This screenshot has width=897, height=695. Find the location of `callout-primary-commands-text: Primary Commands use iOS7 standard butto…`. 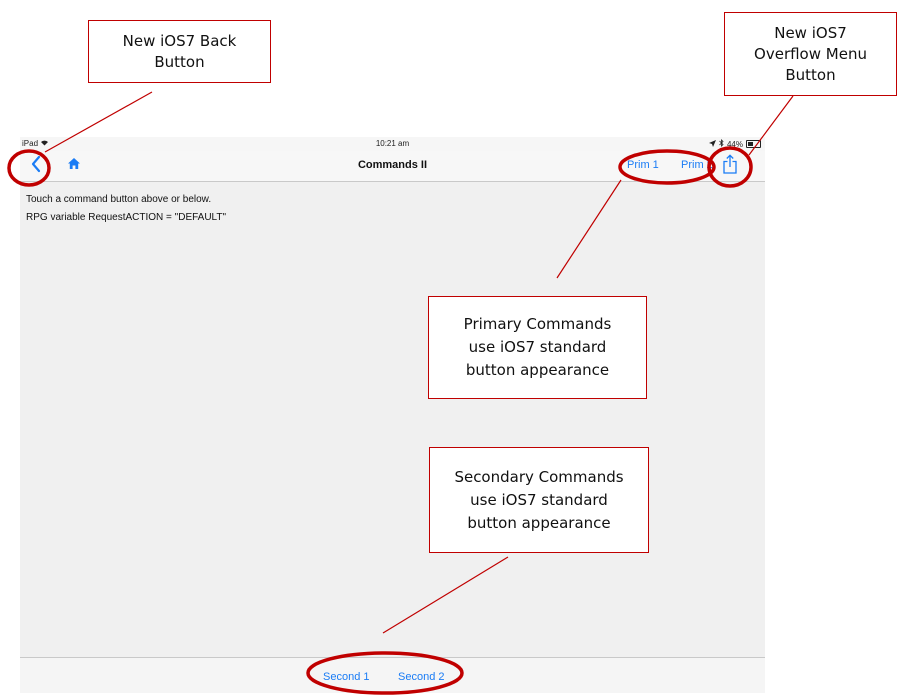

callout-primary-commands-text: Primary Commands use iOS7 standard butto… is located at coordinates (537, 347).